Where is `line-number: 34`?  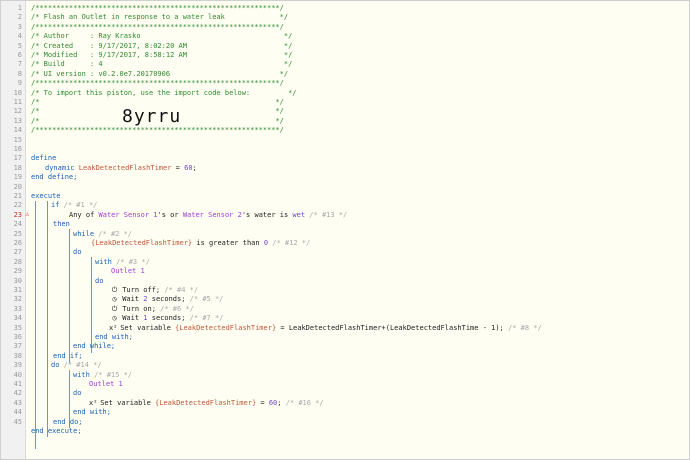
line-number: 34 is located at coordinates (17, 318).